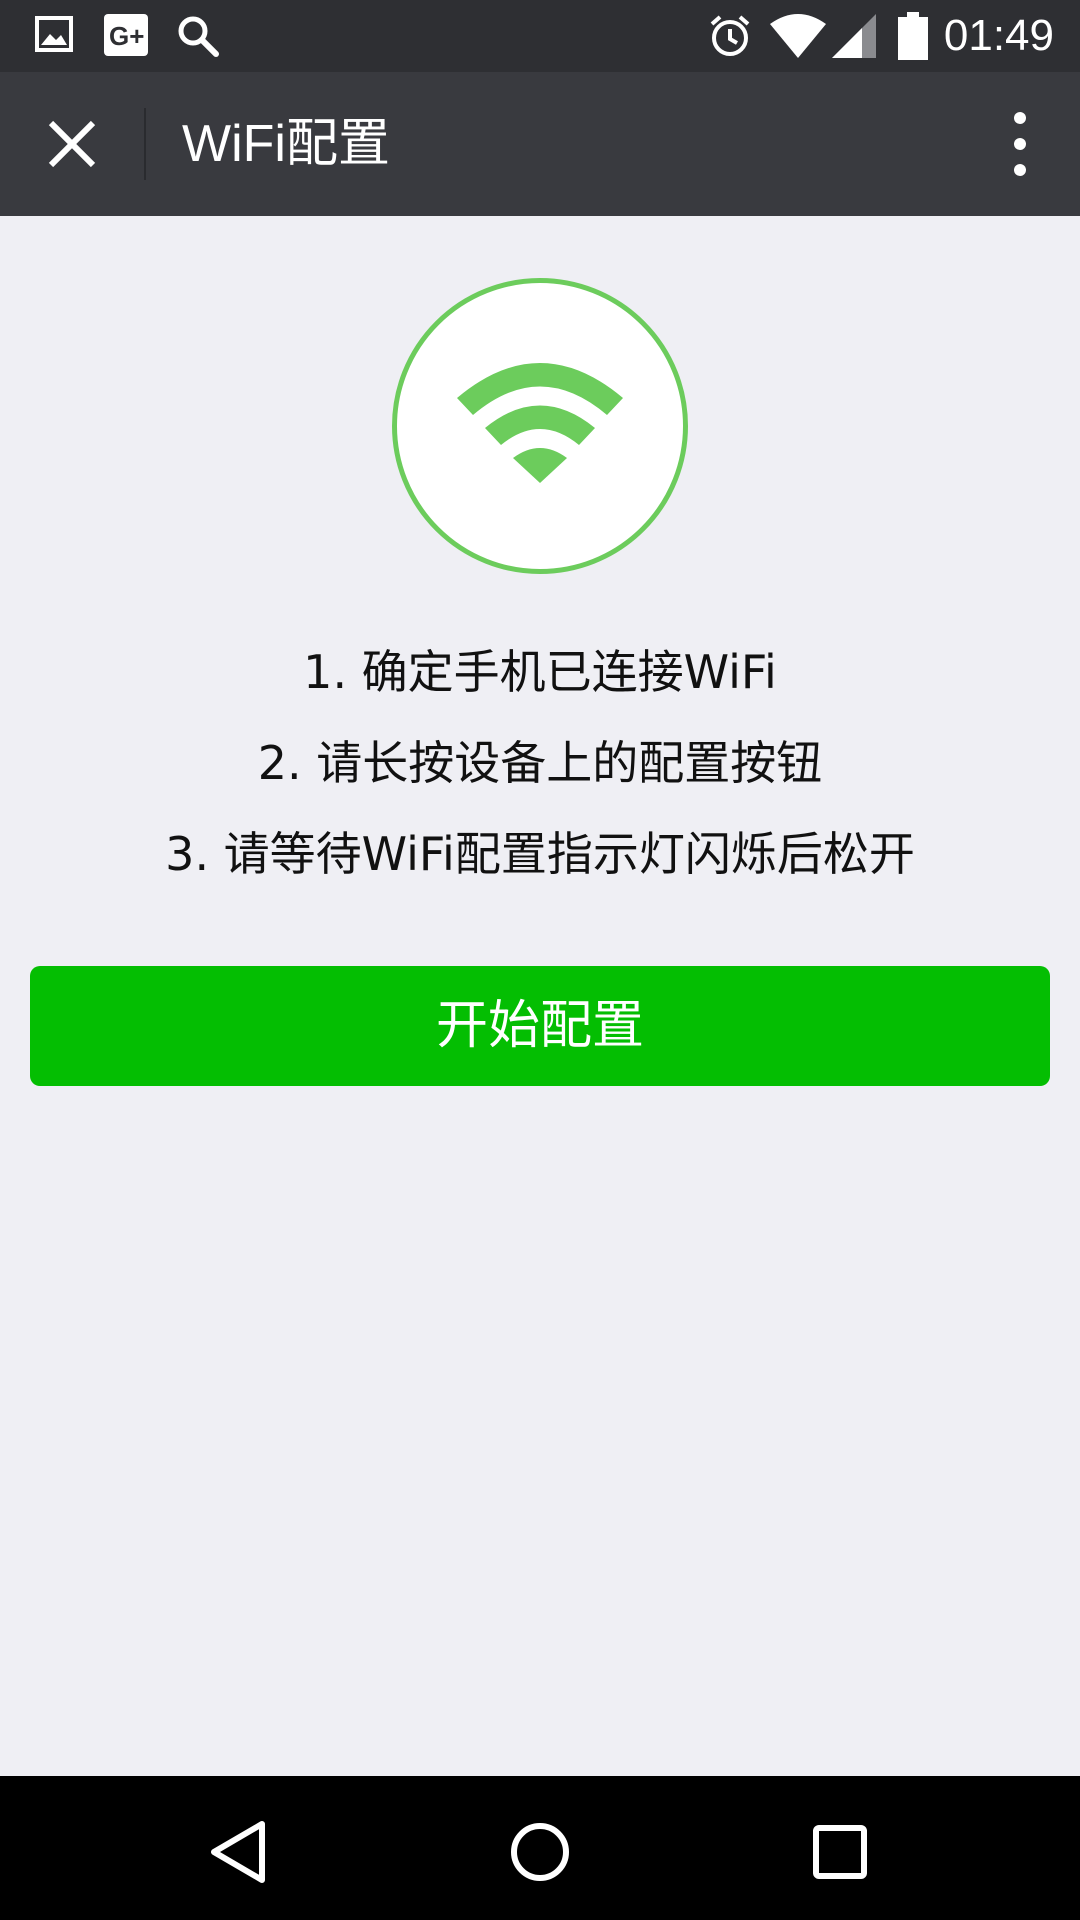 Image resolution: width=1080 pixels, height=1920 pixels. I want to click on alarm-icon, so click(730, 38).